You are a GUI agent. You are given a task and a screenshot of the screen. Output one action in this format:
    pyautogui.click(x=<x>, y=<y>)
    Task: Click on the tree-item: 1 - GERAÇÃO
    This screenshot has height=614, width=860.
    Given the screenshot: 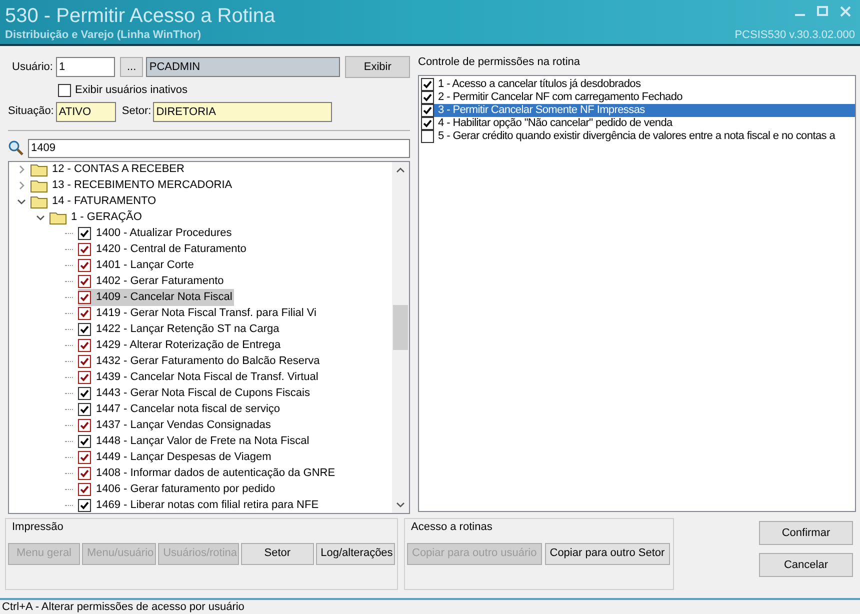 What is the action you would take?
    pyautogui.click(x=106, y=217)
    